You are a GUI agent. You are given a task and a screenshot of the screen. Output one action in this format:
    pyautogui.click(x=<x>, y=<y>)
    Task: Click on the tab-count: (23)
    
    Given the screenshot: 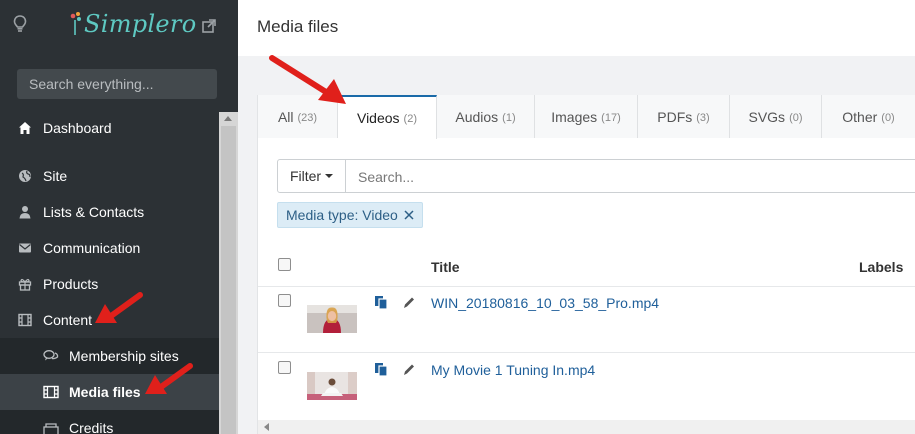 What is the action you would take?
    pyautogui.click(x=307, y=117)
    